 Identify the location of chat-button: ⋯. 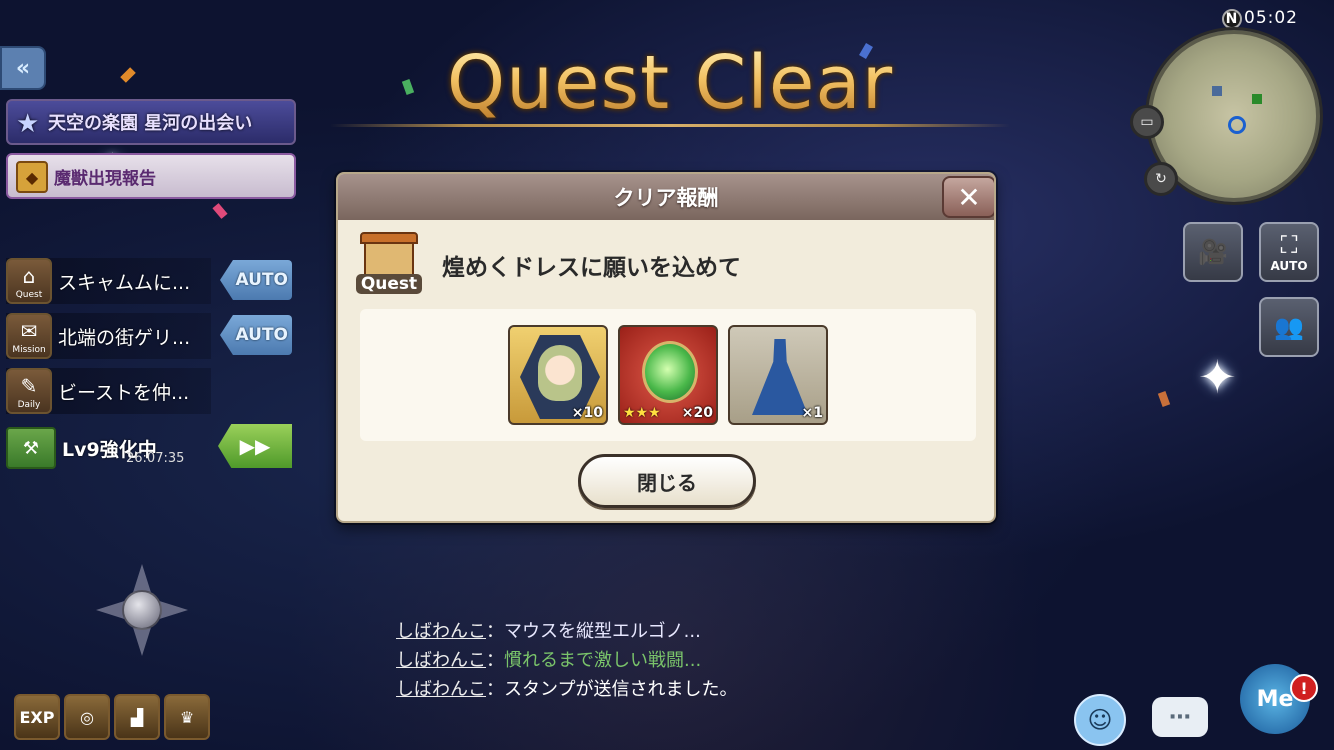
(1180, 717).